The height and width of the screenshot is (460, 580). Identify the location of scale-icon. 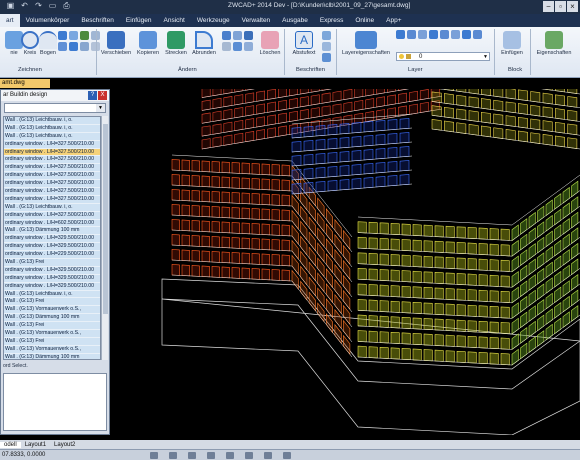
(248, 35).